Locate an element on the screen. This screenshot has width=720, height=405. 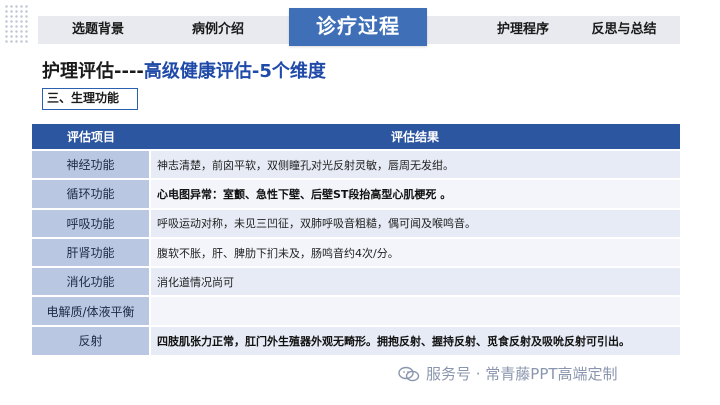
table-row: 电解质/体液平衡 is located at coordinates (356, 310).